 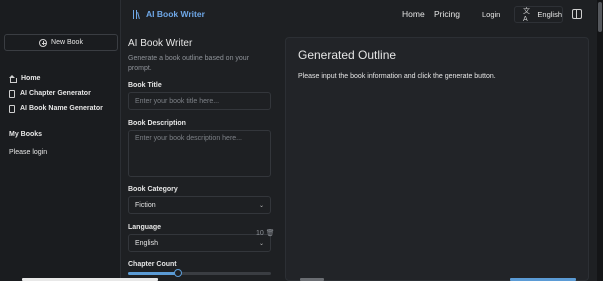 I want to click on sidebar-toggle-icon, so click(x=577, y=14).